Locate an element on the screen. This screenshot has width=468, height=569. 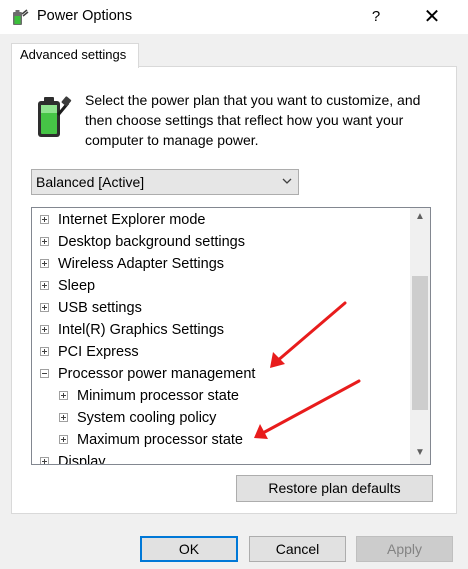
restore-plan-defaults-button: Restore plan defaults is located at coordinates (334, 488).